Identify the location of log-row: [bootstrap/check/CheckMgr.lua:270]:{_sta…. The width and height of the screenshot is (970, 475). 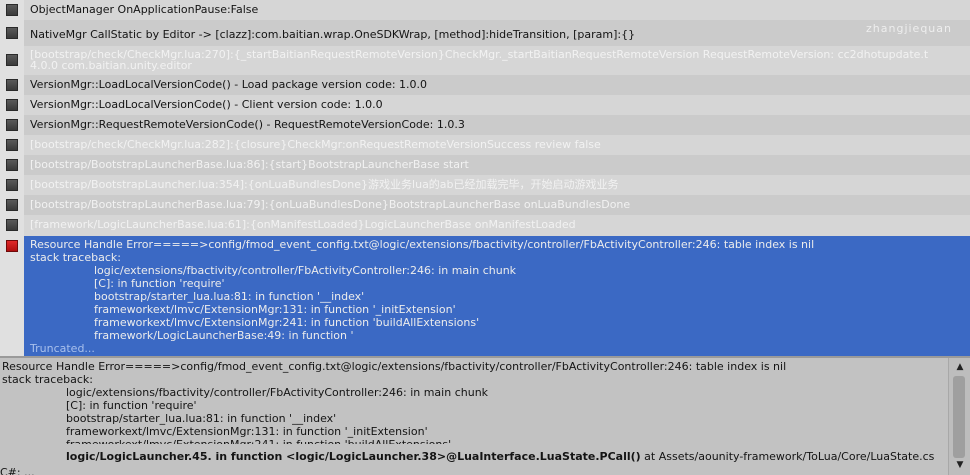
(485, 60).